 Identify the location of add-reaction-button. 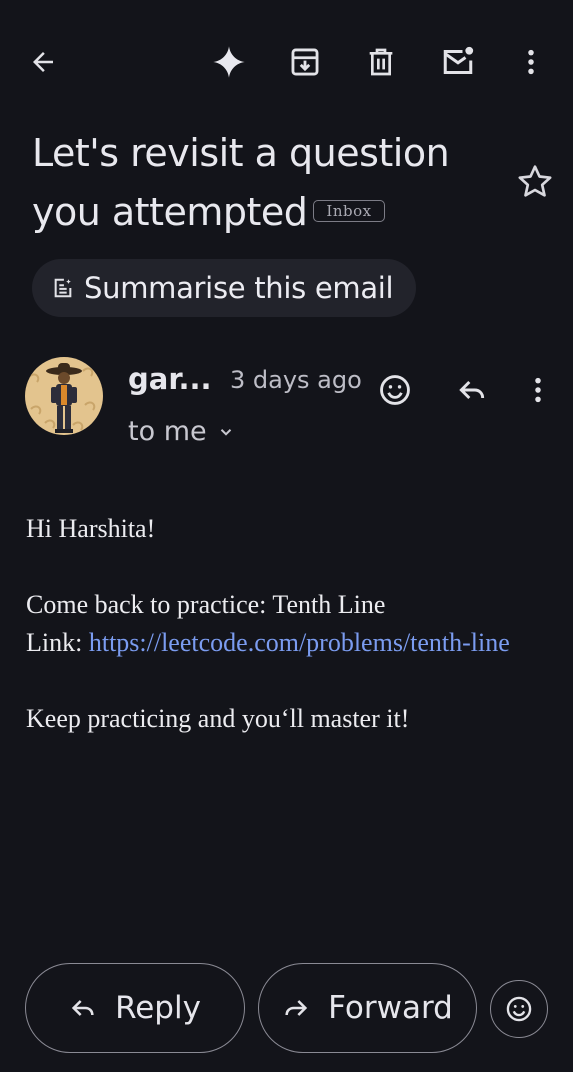
(395, 390).